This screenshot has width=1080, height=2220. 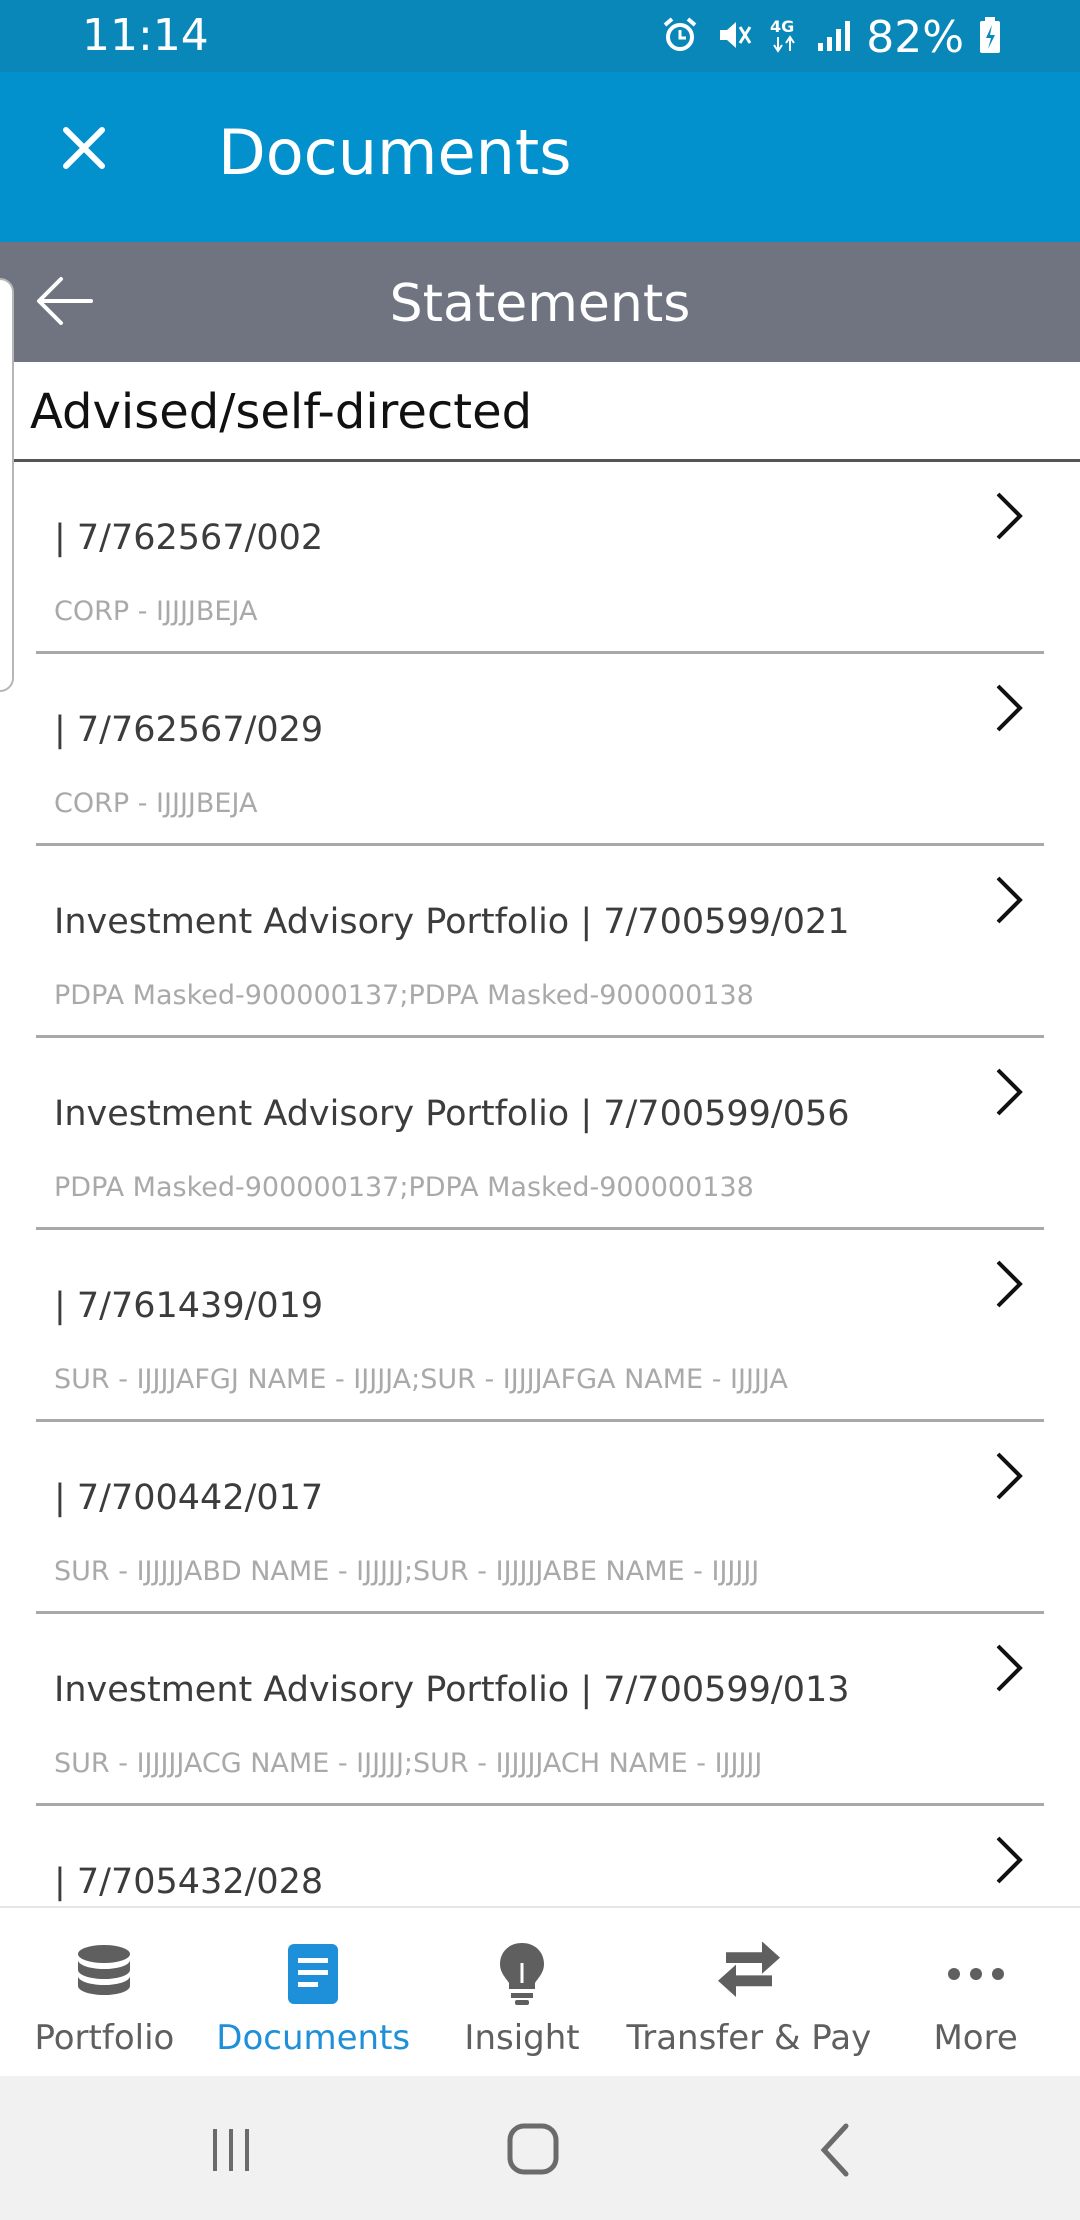 What do you see at coordinates (189, 538) in the screenshot?
I see `item-title: | 7/762567/002` at bounding box center [189, 538].